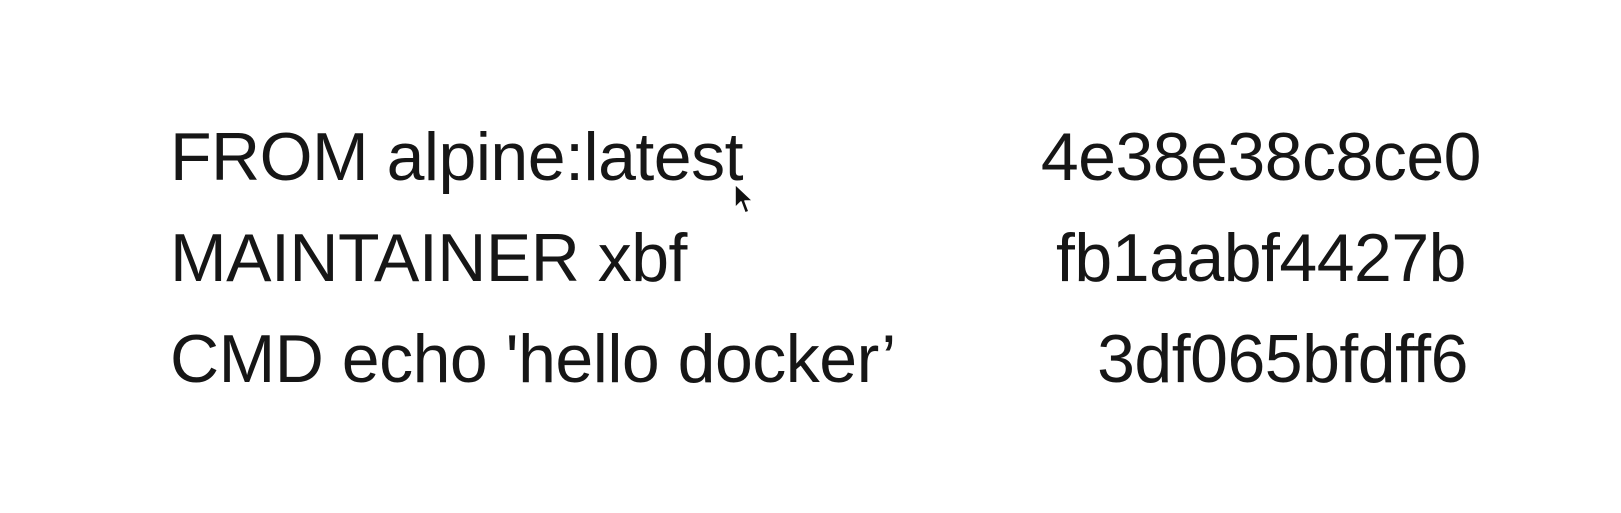 The height and width of the screenshot is (513, 1621). I want to click on dockerfile-instruction: FROM alpine:latest, so click(456, 157).